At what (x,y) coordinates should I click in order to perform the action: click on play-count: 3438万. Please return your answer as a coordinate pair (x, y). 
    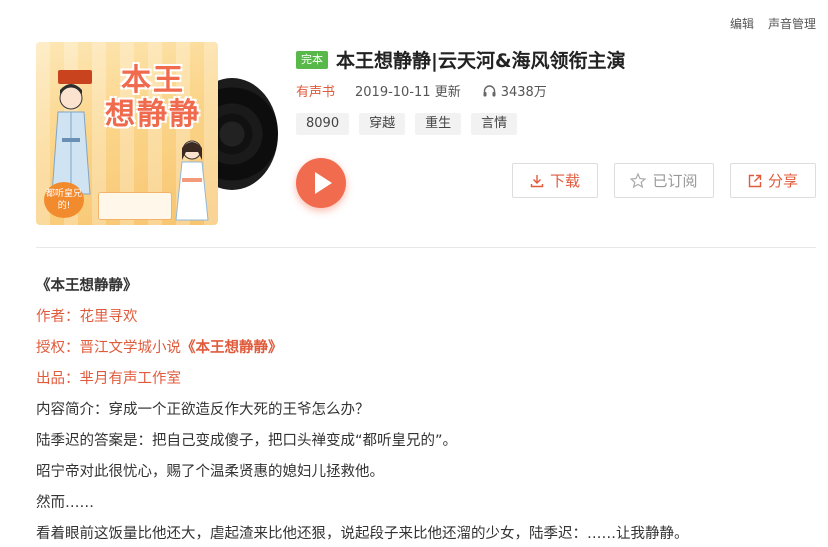
    Looking at the image, I should click on (515, 90).